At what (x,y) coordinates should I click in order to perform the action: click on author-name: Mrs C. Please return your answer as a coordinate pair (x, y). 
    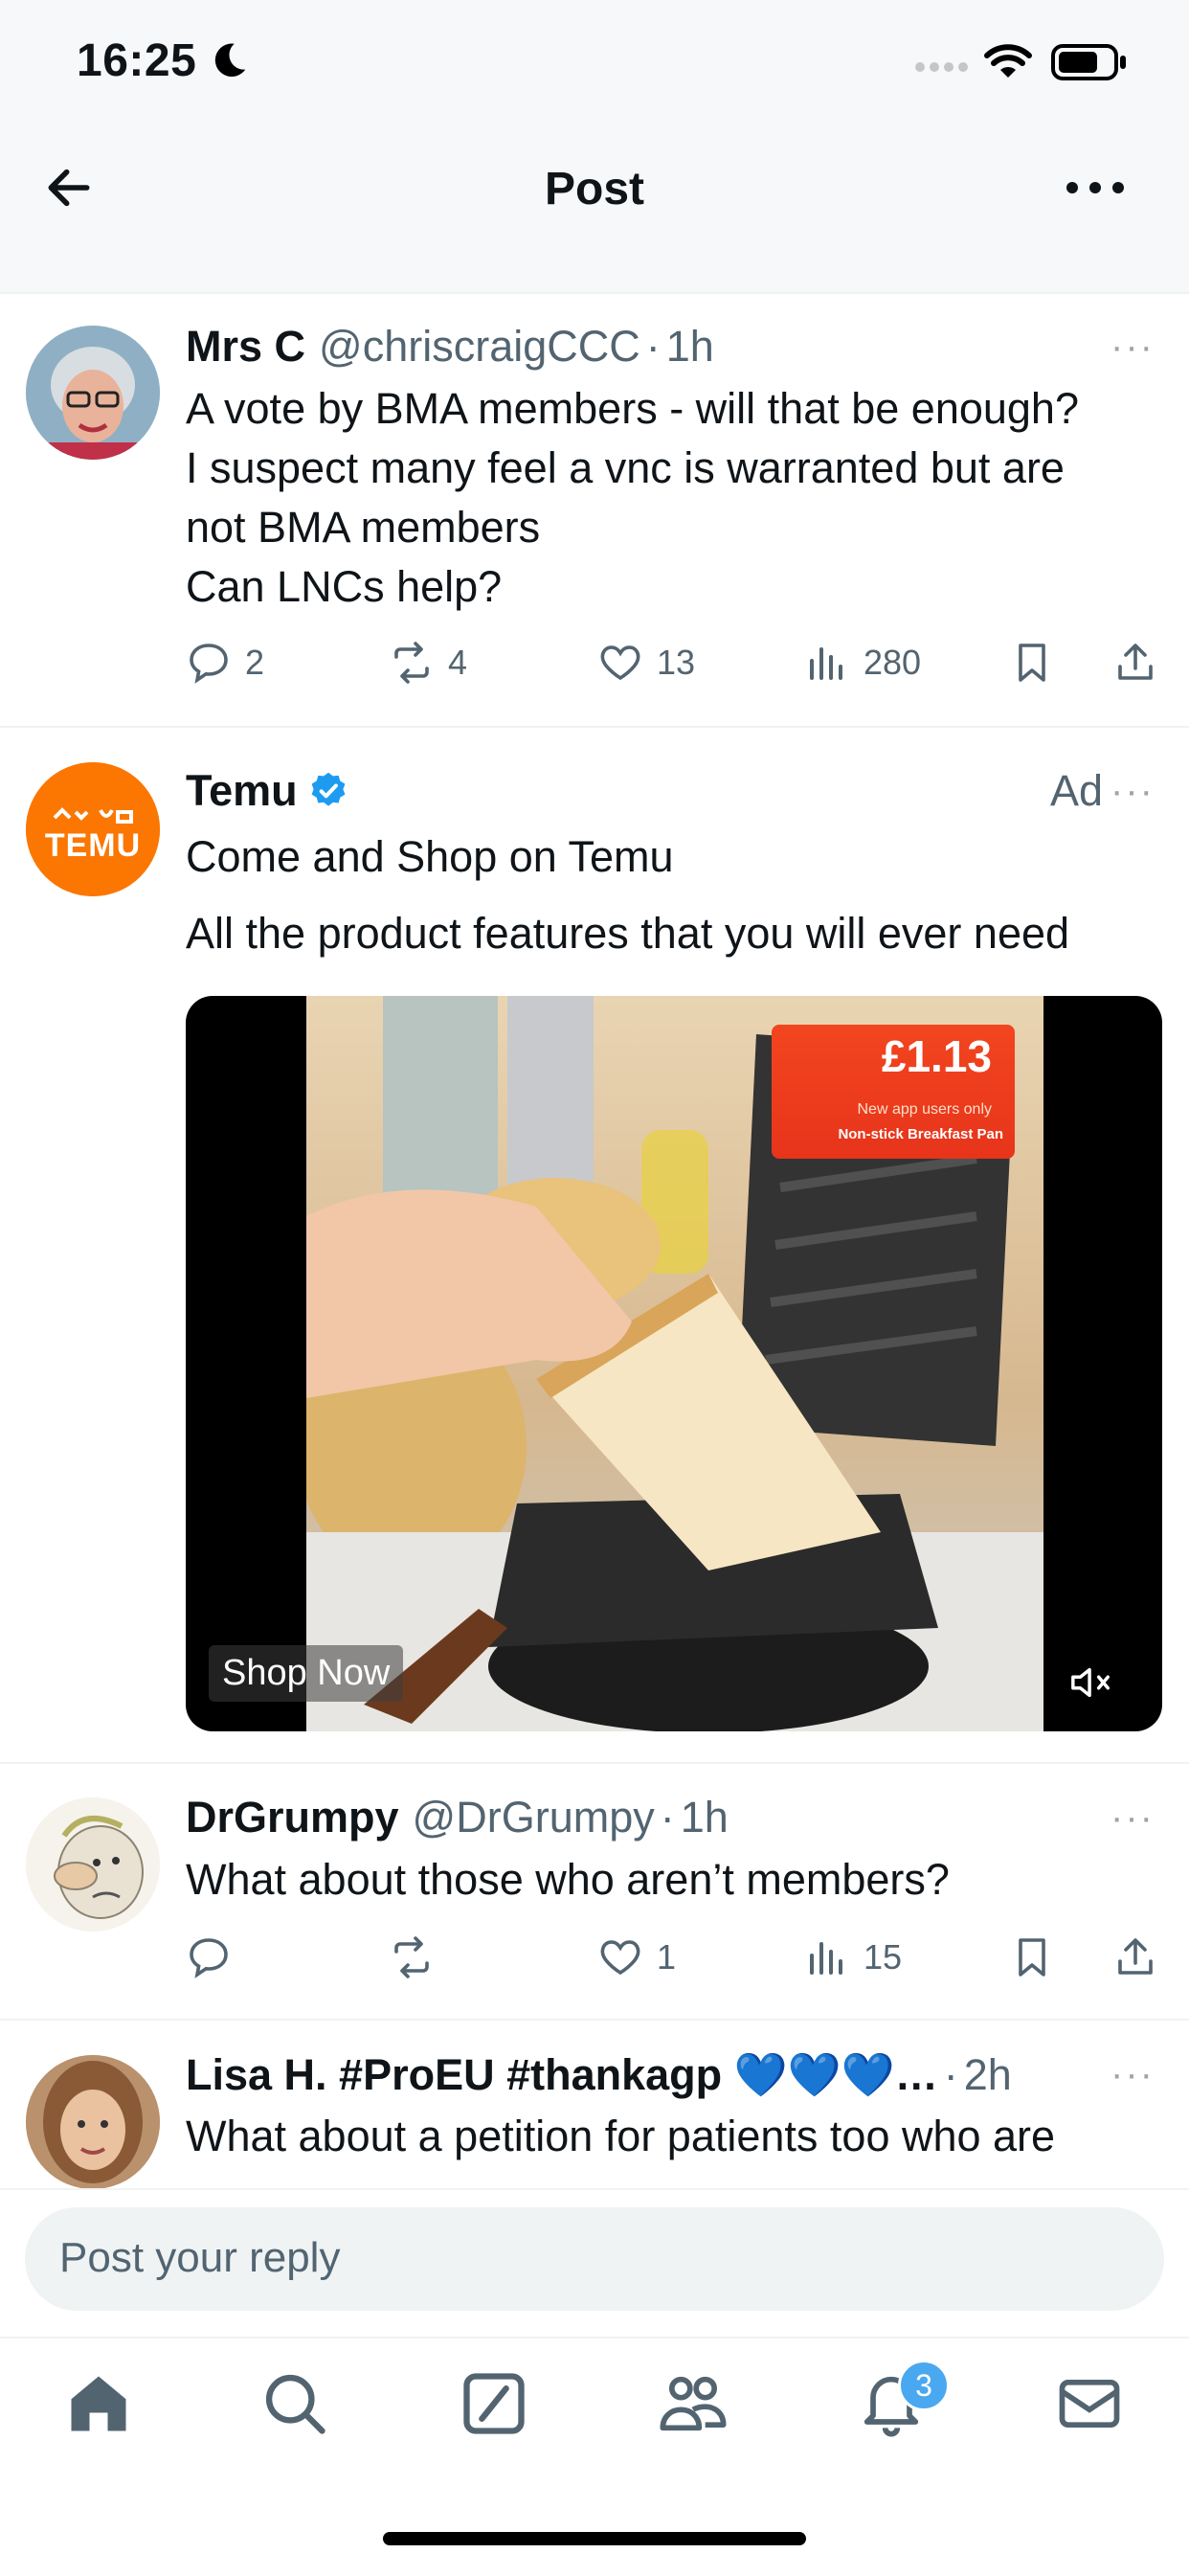
    Looking at the image, I should click on (245, 347).